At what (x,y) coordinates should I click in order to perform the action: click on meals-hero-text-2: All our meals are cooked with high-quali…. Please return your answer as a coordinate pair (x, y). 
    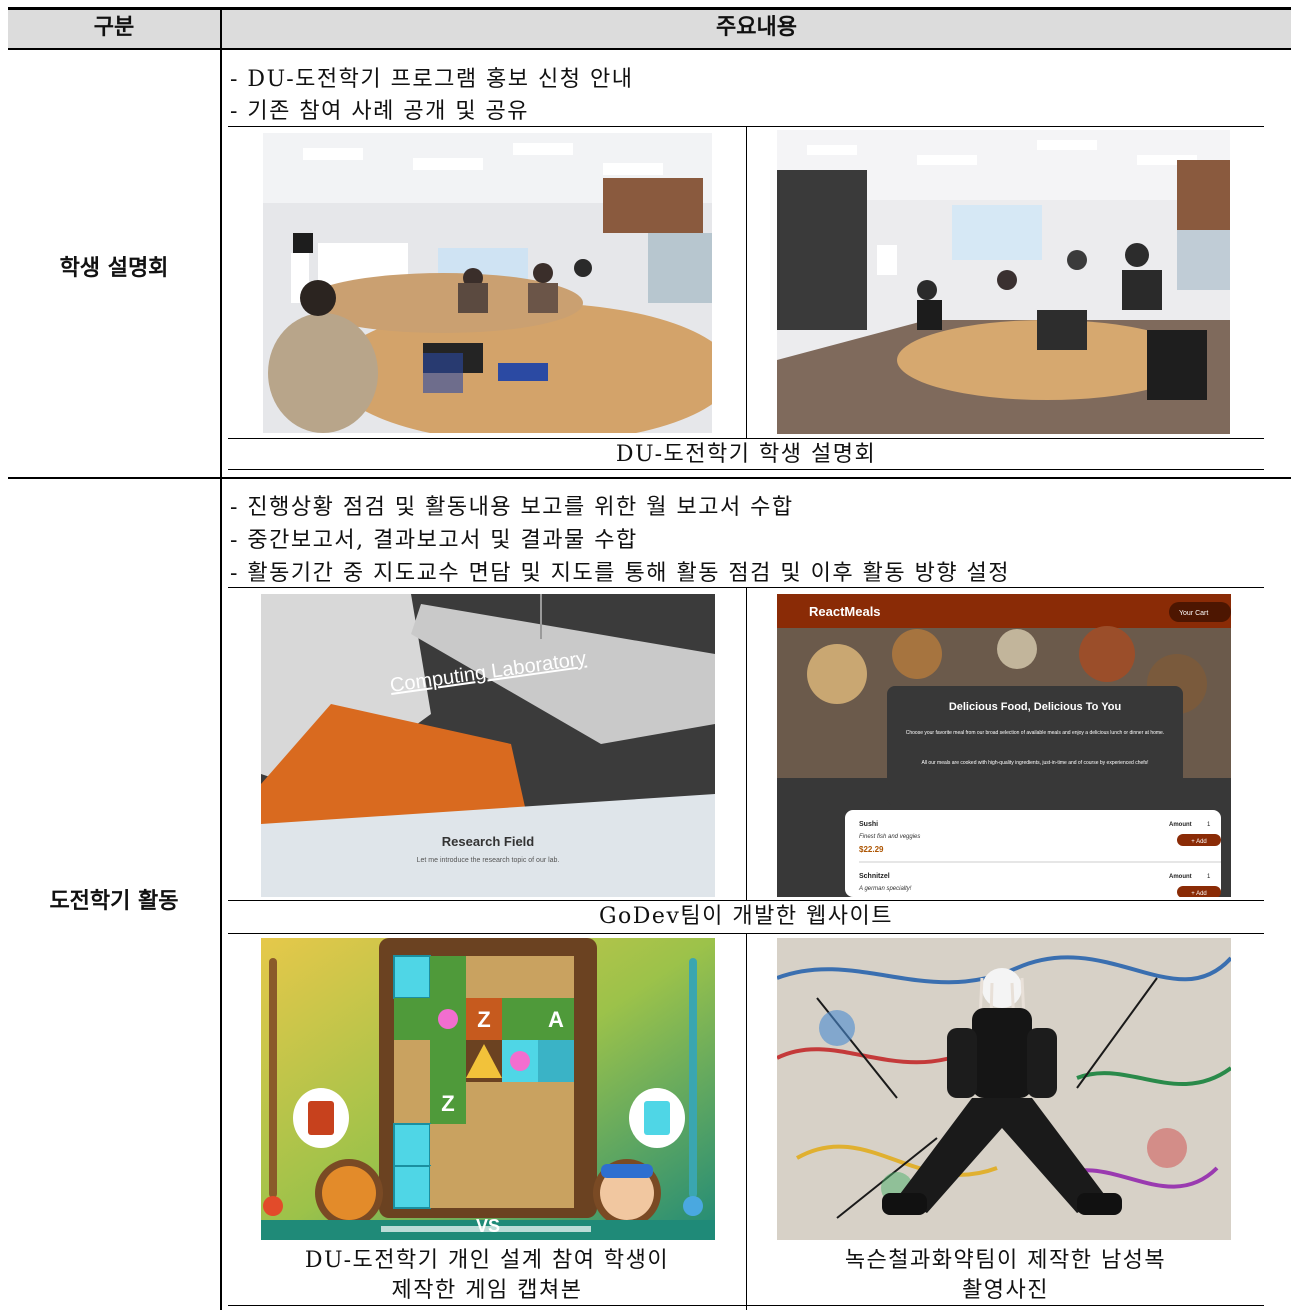
    Looking at the image, I should click on (1034, 763).